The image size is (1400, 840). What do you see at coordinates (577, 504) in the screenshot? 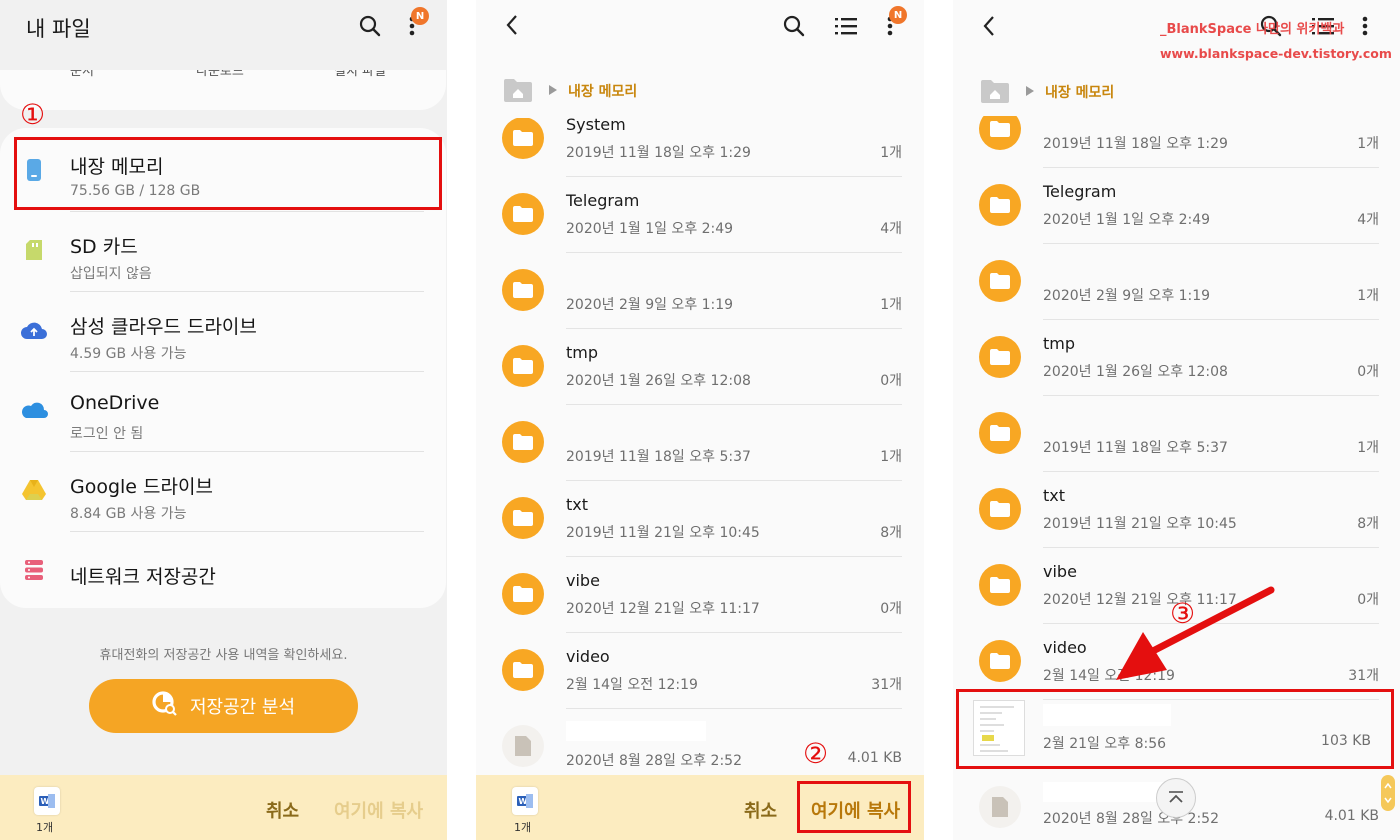
I see `folder-name: txt` at bounding box center [577, 504].